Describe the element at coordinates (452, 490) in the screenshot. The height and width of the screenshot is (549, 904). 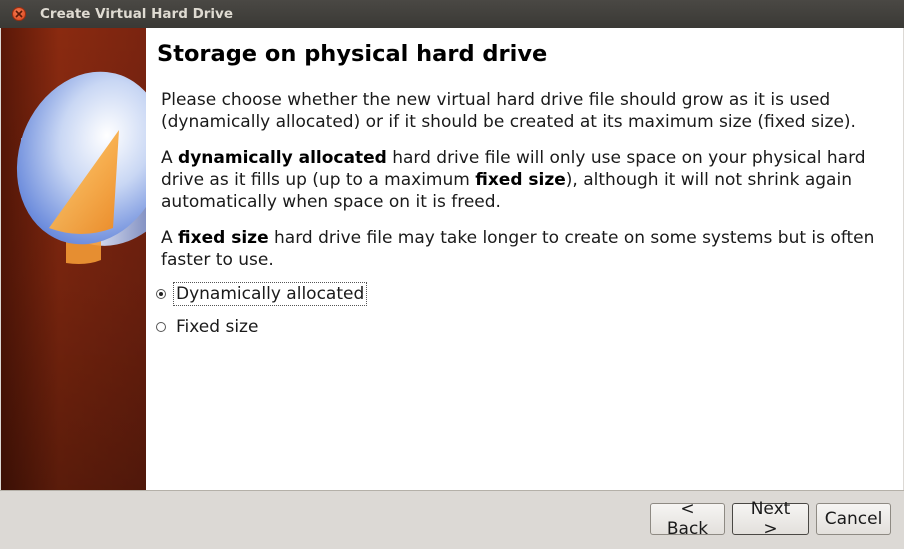
I see `button-divider` at that location.